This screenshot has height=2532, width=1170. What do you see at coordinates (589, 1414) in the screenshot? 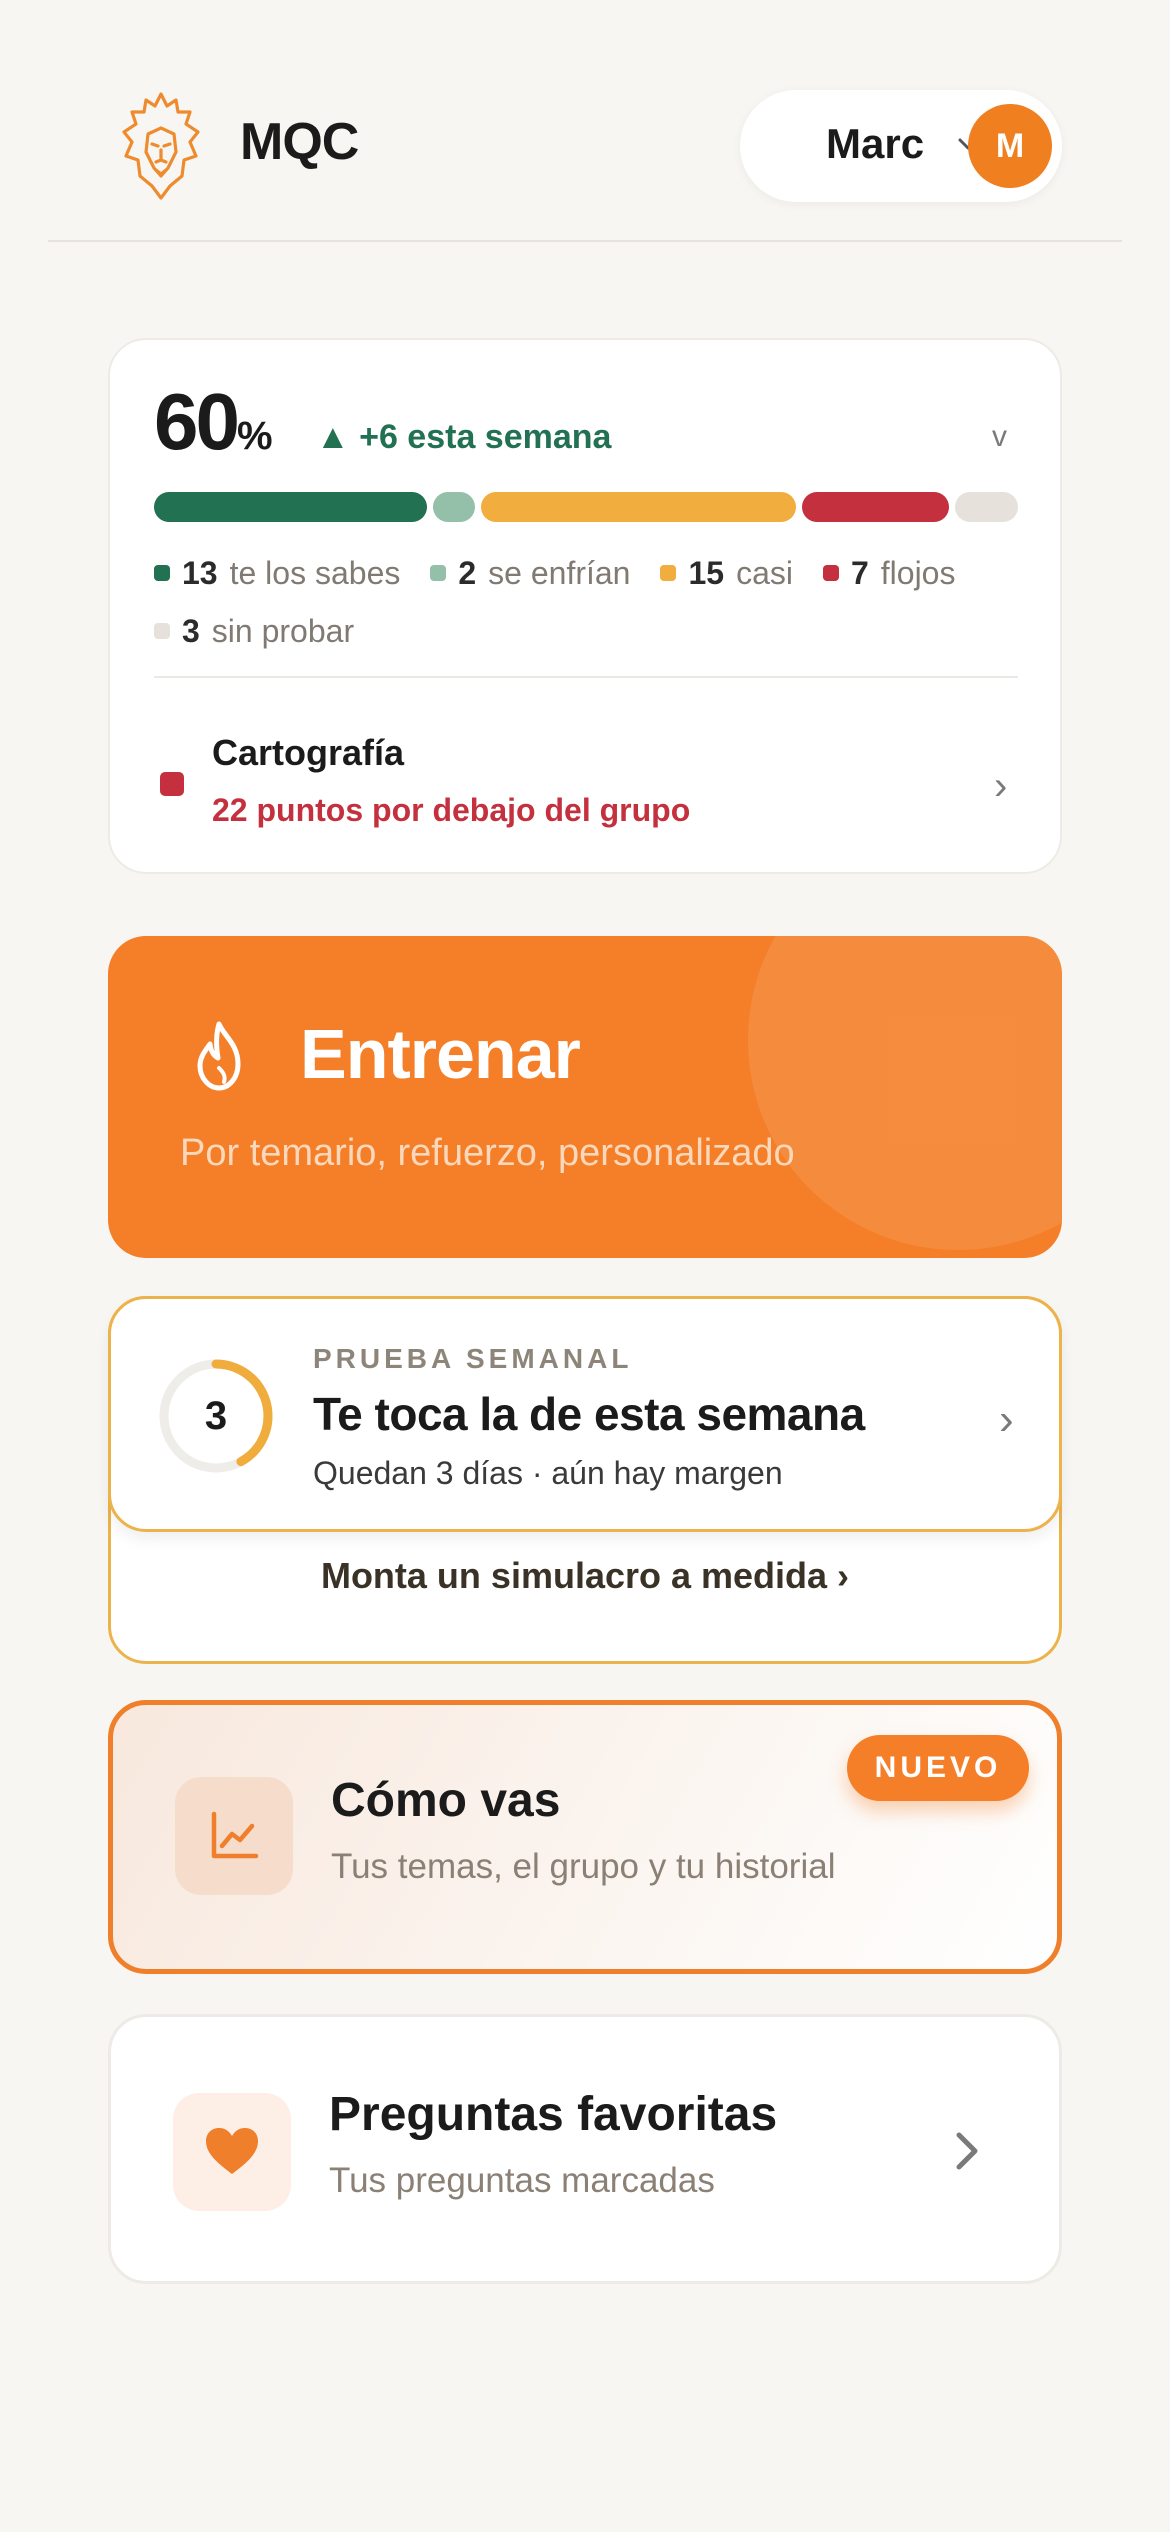
I see `weekly-test-title: Te toca la de esta semana` at bounding box center [589, 1414].